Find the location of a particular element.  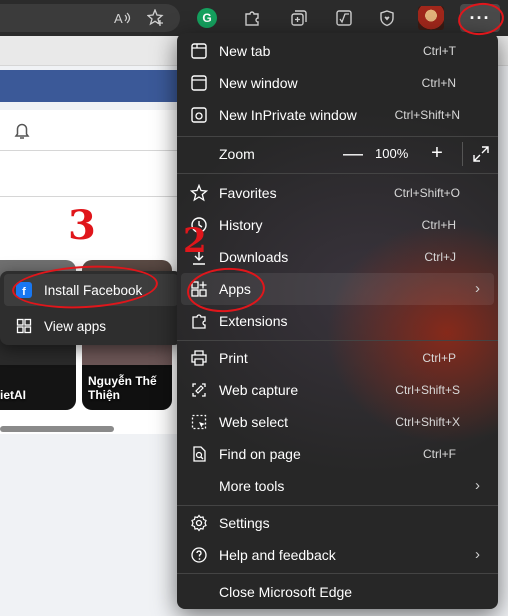

menu-item-label: History is located at coordinates (241, 225).